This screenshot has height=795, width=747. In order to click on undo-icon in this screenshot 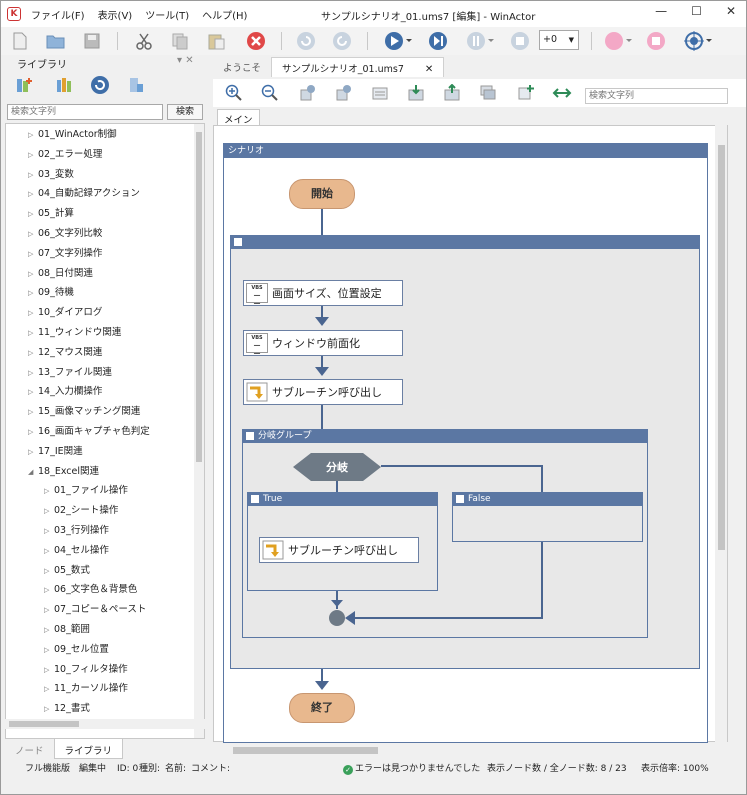, I will do `click(306, 41)`.